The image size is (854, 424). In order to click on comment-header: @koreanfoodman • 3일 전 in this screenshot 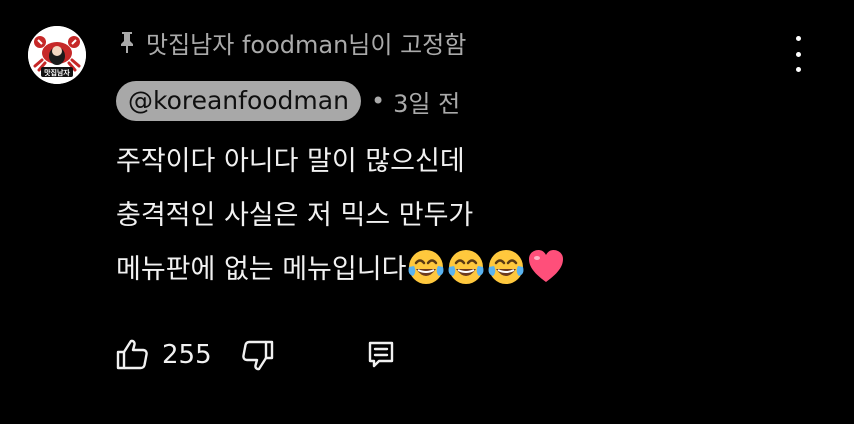, I will do `click(288, 101)`.